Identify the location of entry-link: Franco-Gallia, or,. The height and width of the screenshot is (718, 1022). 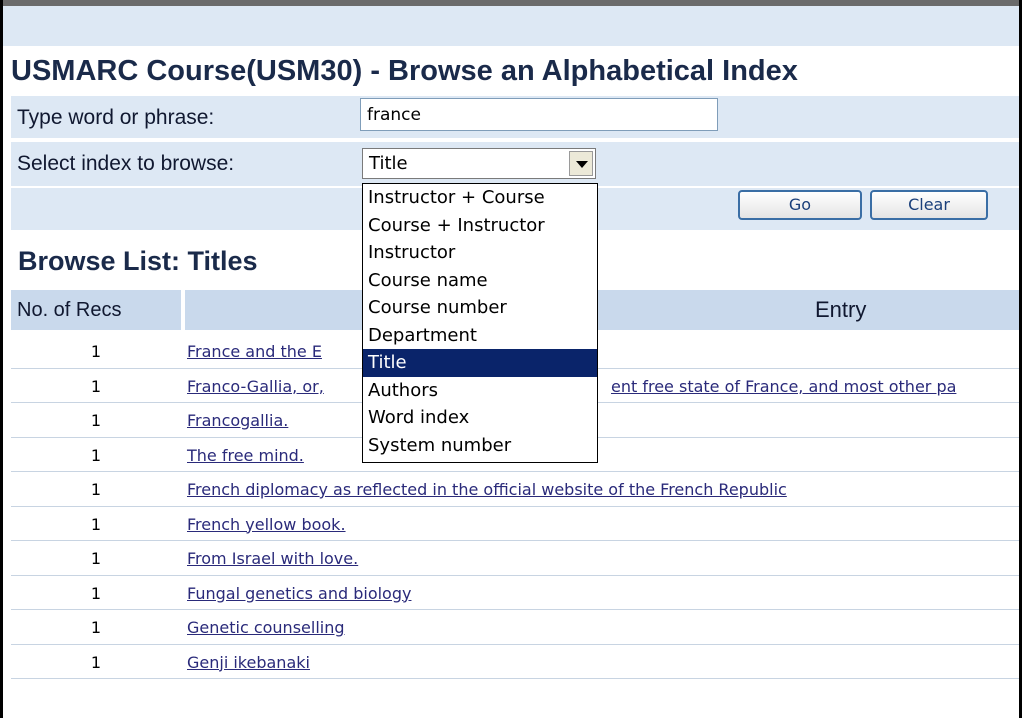
(255, 386).